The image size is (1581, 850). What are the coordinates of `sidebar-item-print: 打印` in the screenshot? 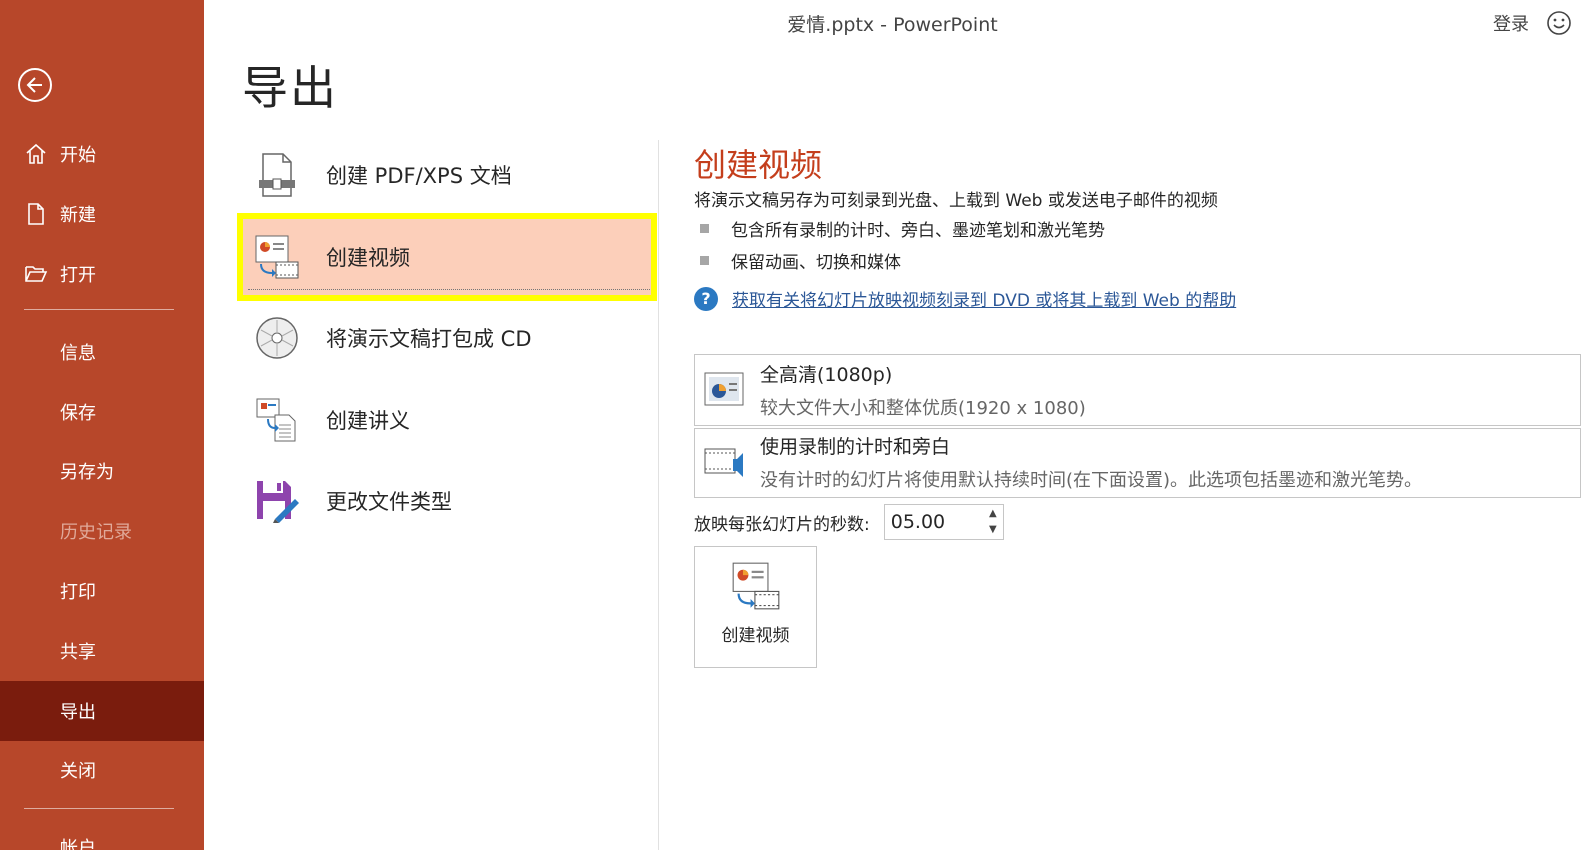 It's located at (102, 591).